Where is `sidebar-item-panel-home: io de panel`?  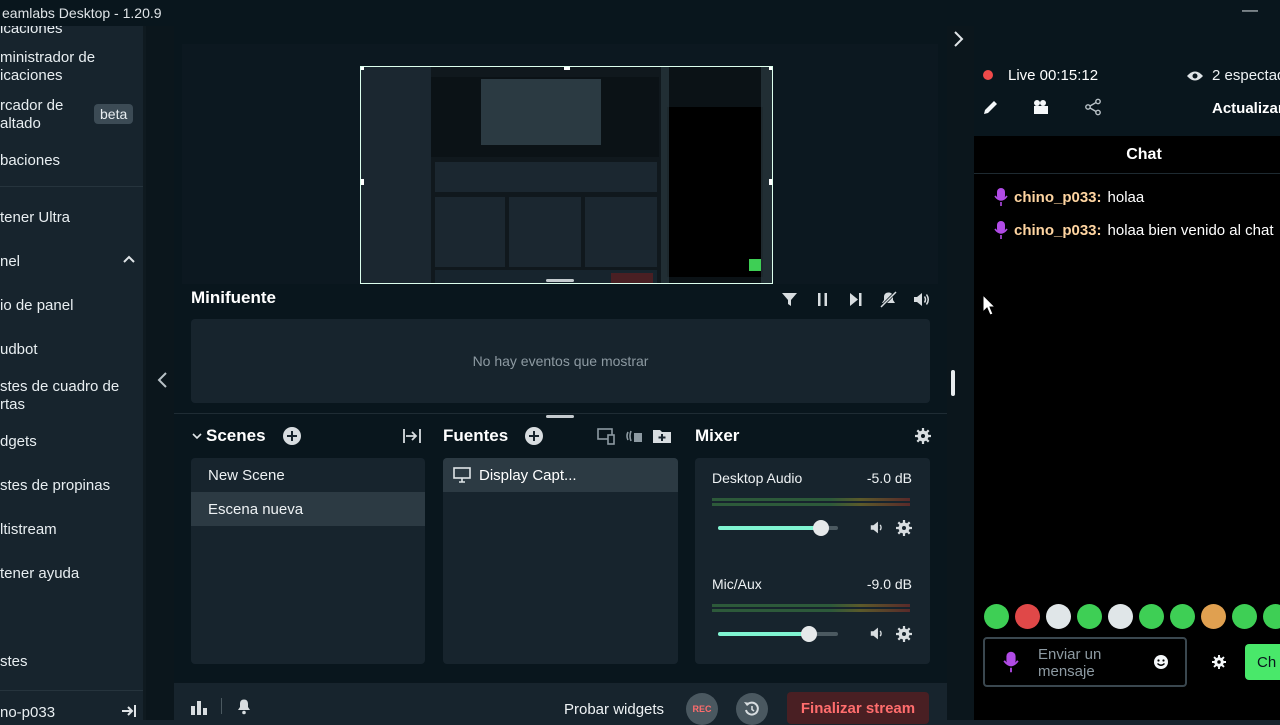 sidebar-item-panel-home: io de panel is located at coordinates (36, 306).